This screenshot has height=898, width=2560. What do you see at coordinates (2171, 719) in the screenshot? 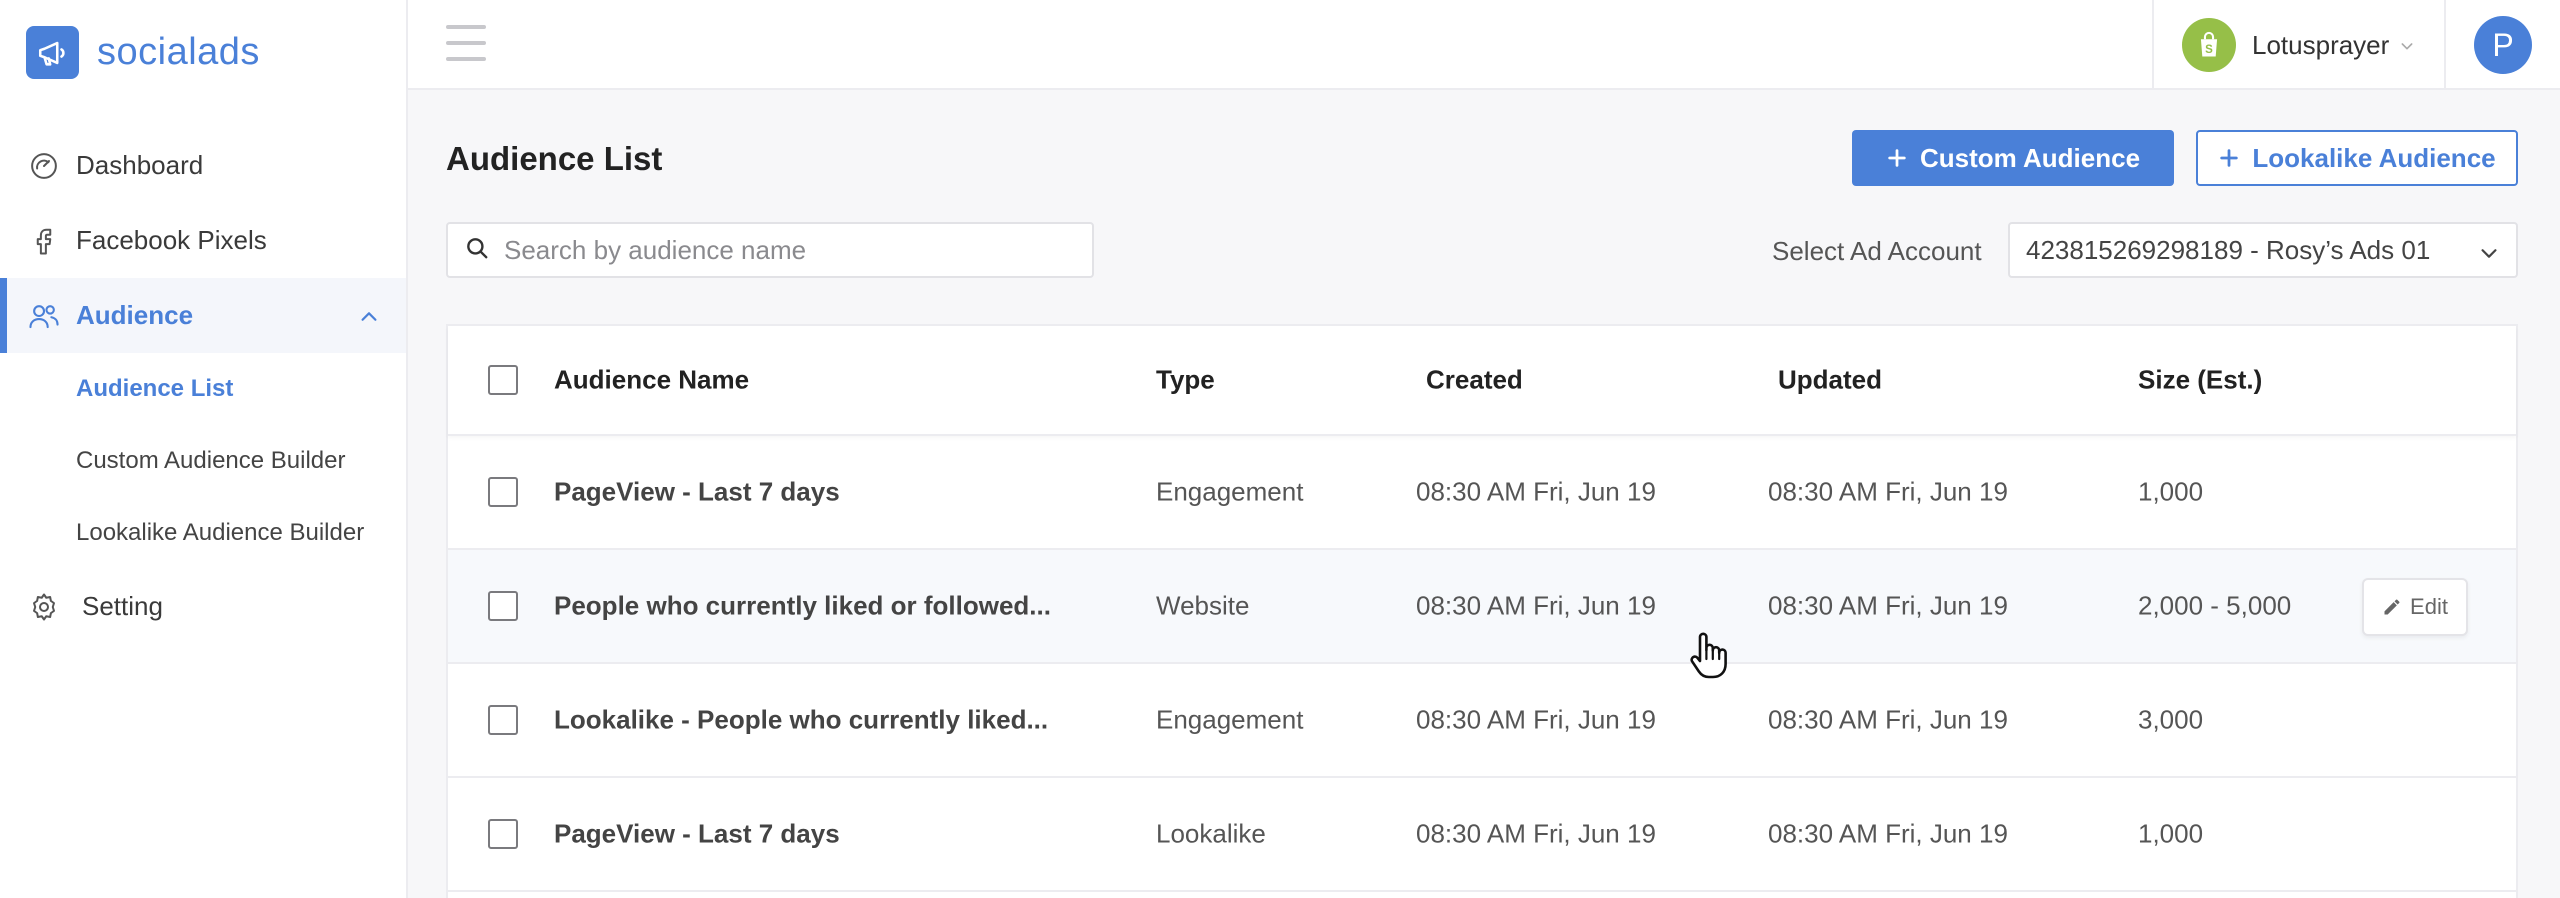
I see `audience-size: 3,000` at bounding box center [2171, 719].